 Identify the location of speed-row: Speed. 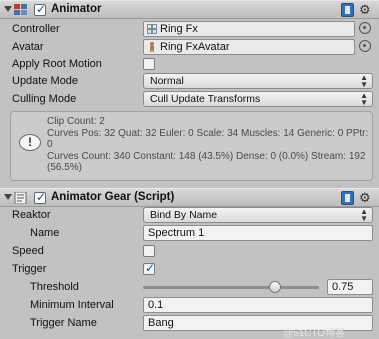
(189, 251).